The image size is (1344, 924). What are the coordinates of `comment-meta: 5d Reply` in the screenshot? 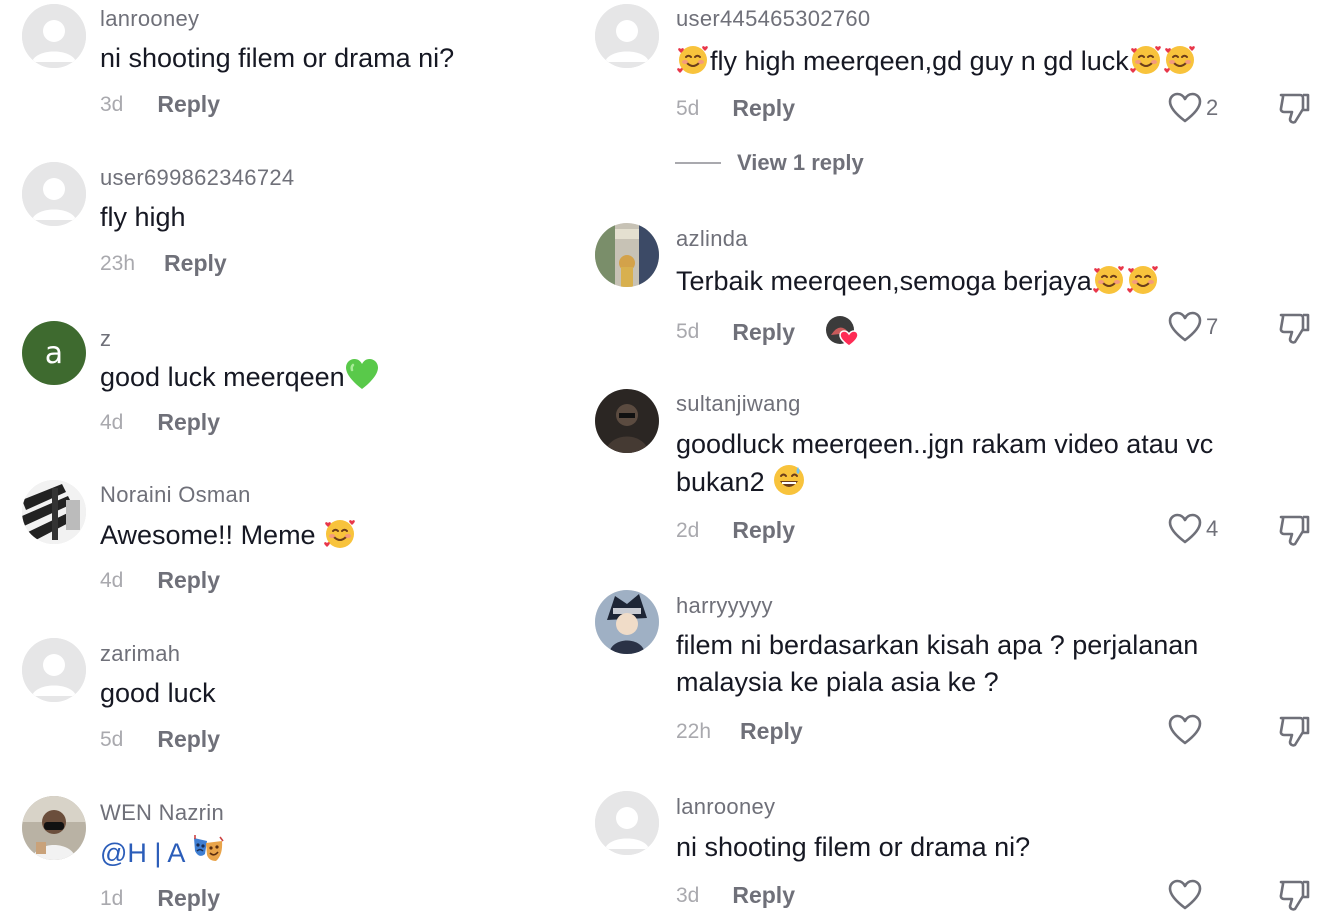 It's located at (735, 108).